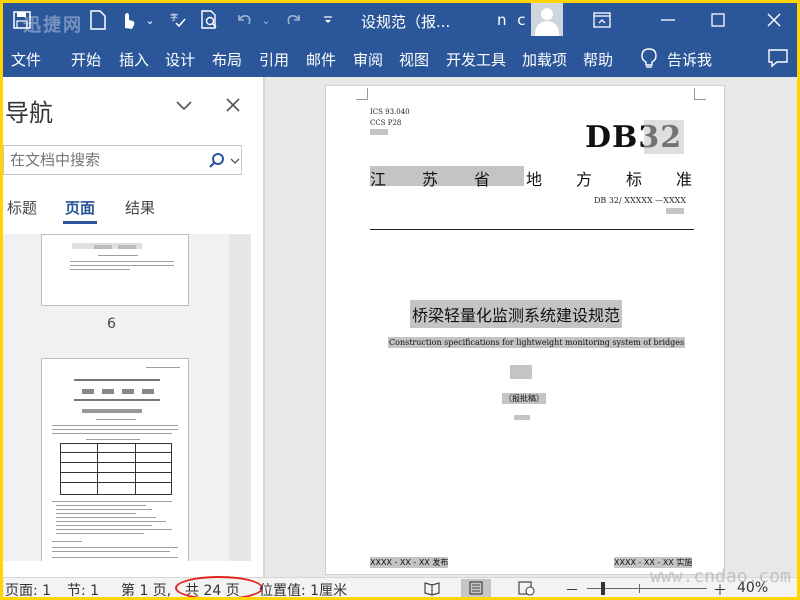  I want to click on print-layout-button, so click(476, 588).